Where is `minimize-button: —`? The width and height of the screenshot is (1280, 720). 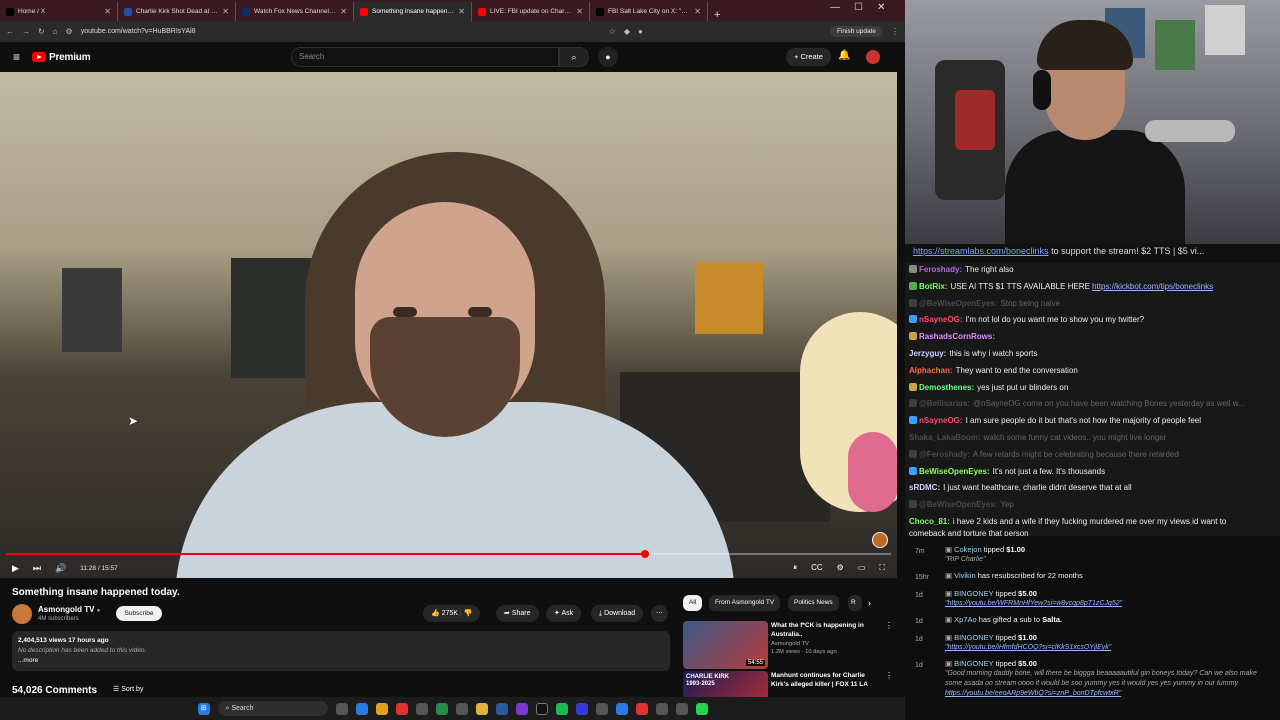
minimize-button: — is located at coordinates (835, 7).